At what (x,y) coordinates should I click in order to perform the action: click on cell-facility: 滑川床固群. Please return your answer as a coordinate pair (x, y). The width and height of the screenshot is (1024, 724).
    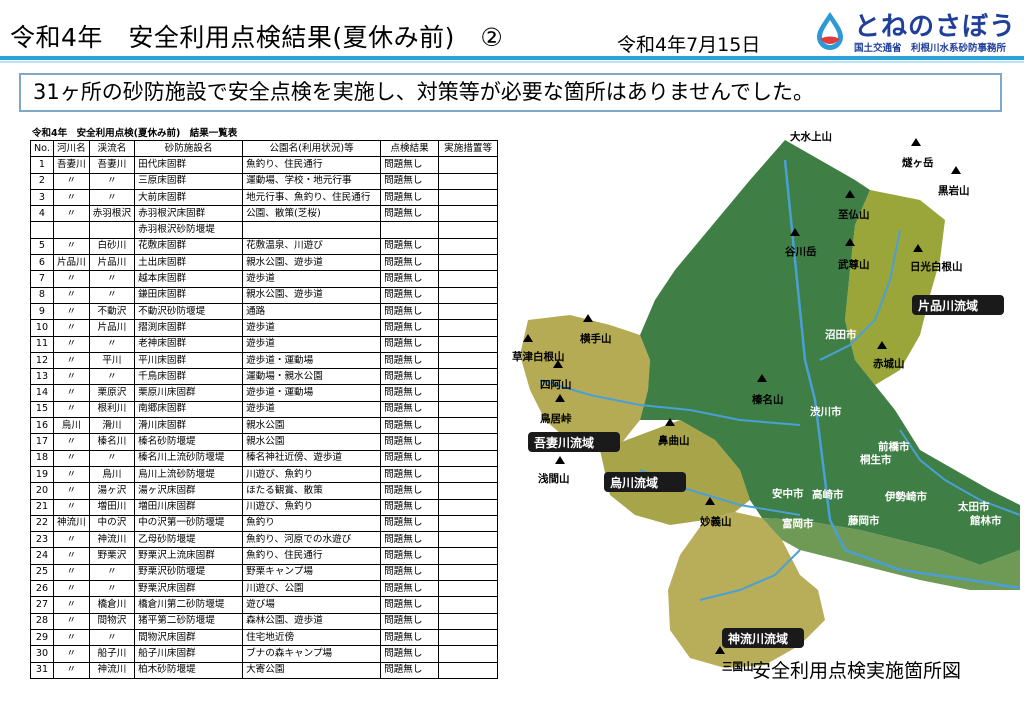
    Looking at the image, I should click on (189, 426).